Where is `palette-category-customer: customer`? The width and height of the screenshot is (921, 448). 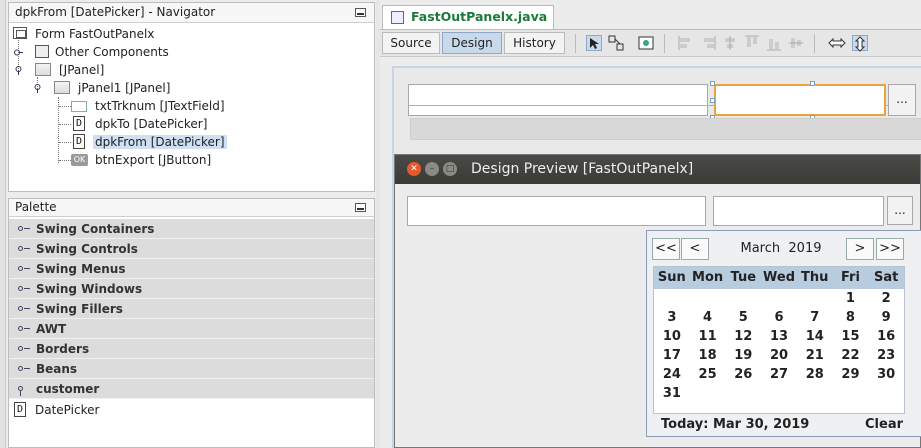
palette-category-customer: customer is located at coordinates (191, 389).